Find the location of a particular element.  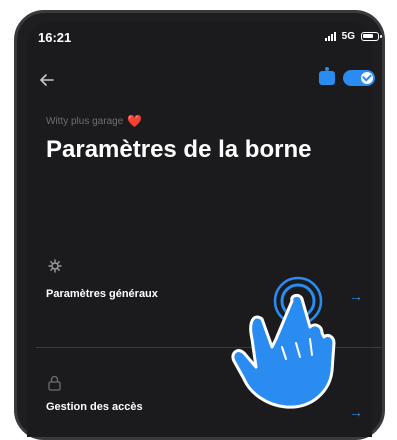

toggle-knob is located at coordinates (367, 78).